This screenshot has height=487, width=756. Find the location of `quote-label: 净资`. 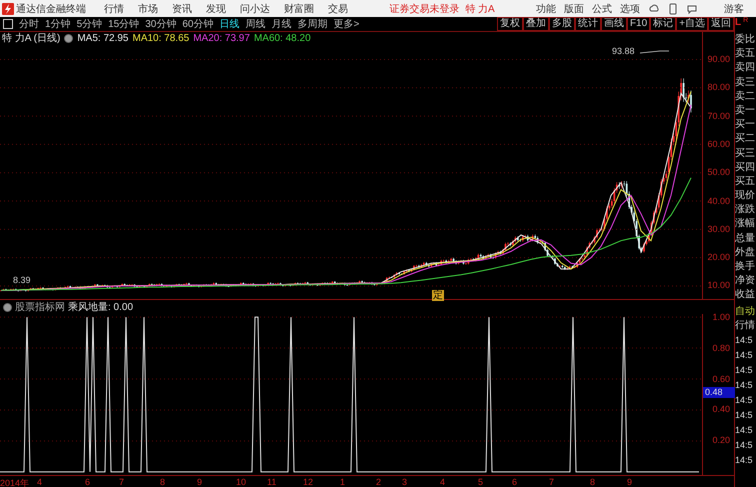

quote-label: 净资 is located at coordinates (745, 281).